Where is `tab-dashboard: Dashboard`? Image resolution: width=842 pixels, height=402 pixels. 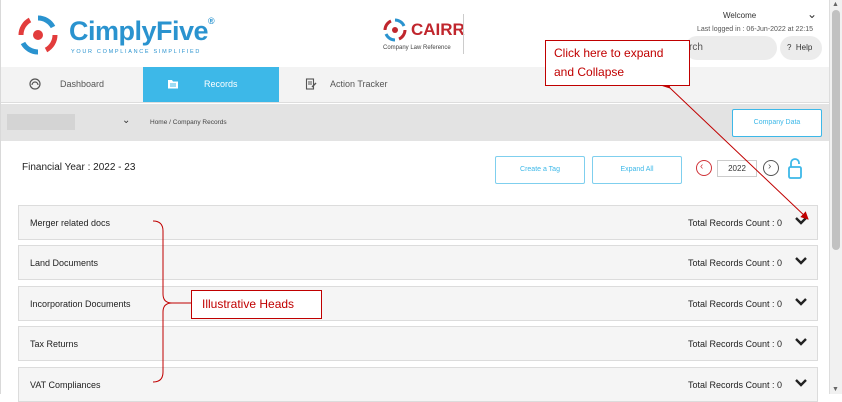
tab-dashboard: Dashboard is located at coordinates (71, 84).